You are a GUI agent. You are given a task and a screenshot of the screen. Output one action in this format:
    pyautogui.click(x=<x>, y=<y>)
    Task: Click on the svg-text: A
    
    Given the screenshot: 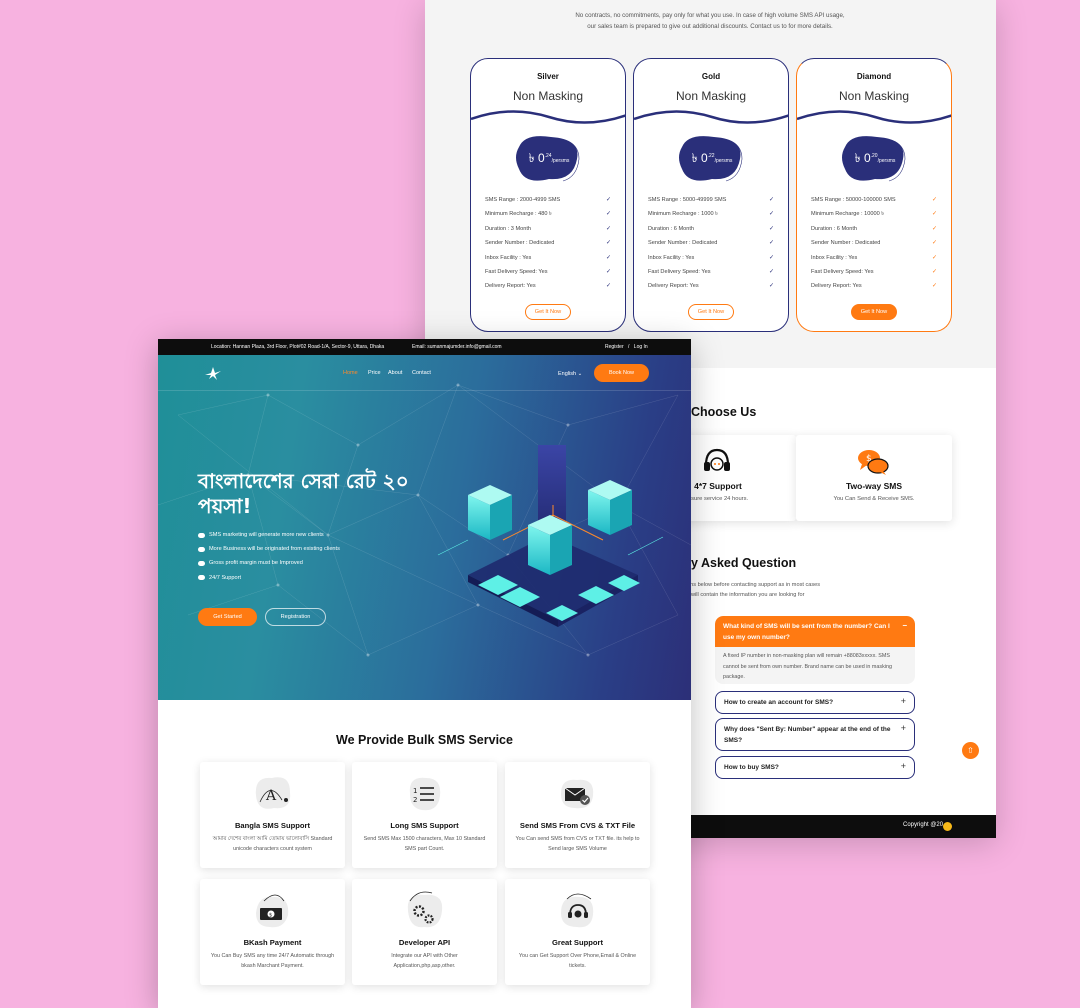 What is the action you would take?
    pyautogui.click(x=271, y=796)
    